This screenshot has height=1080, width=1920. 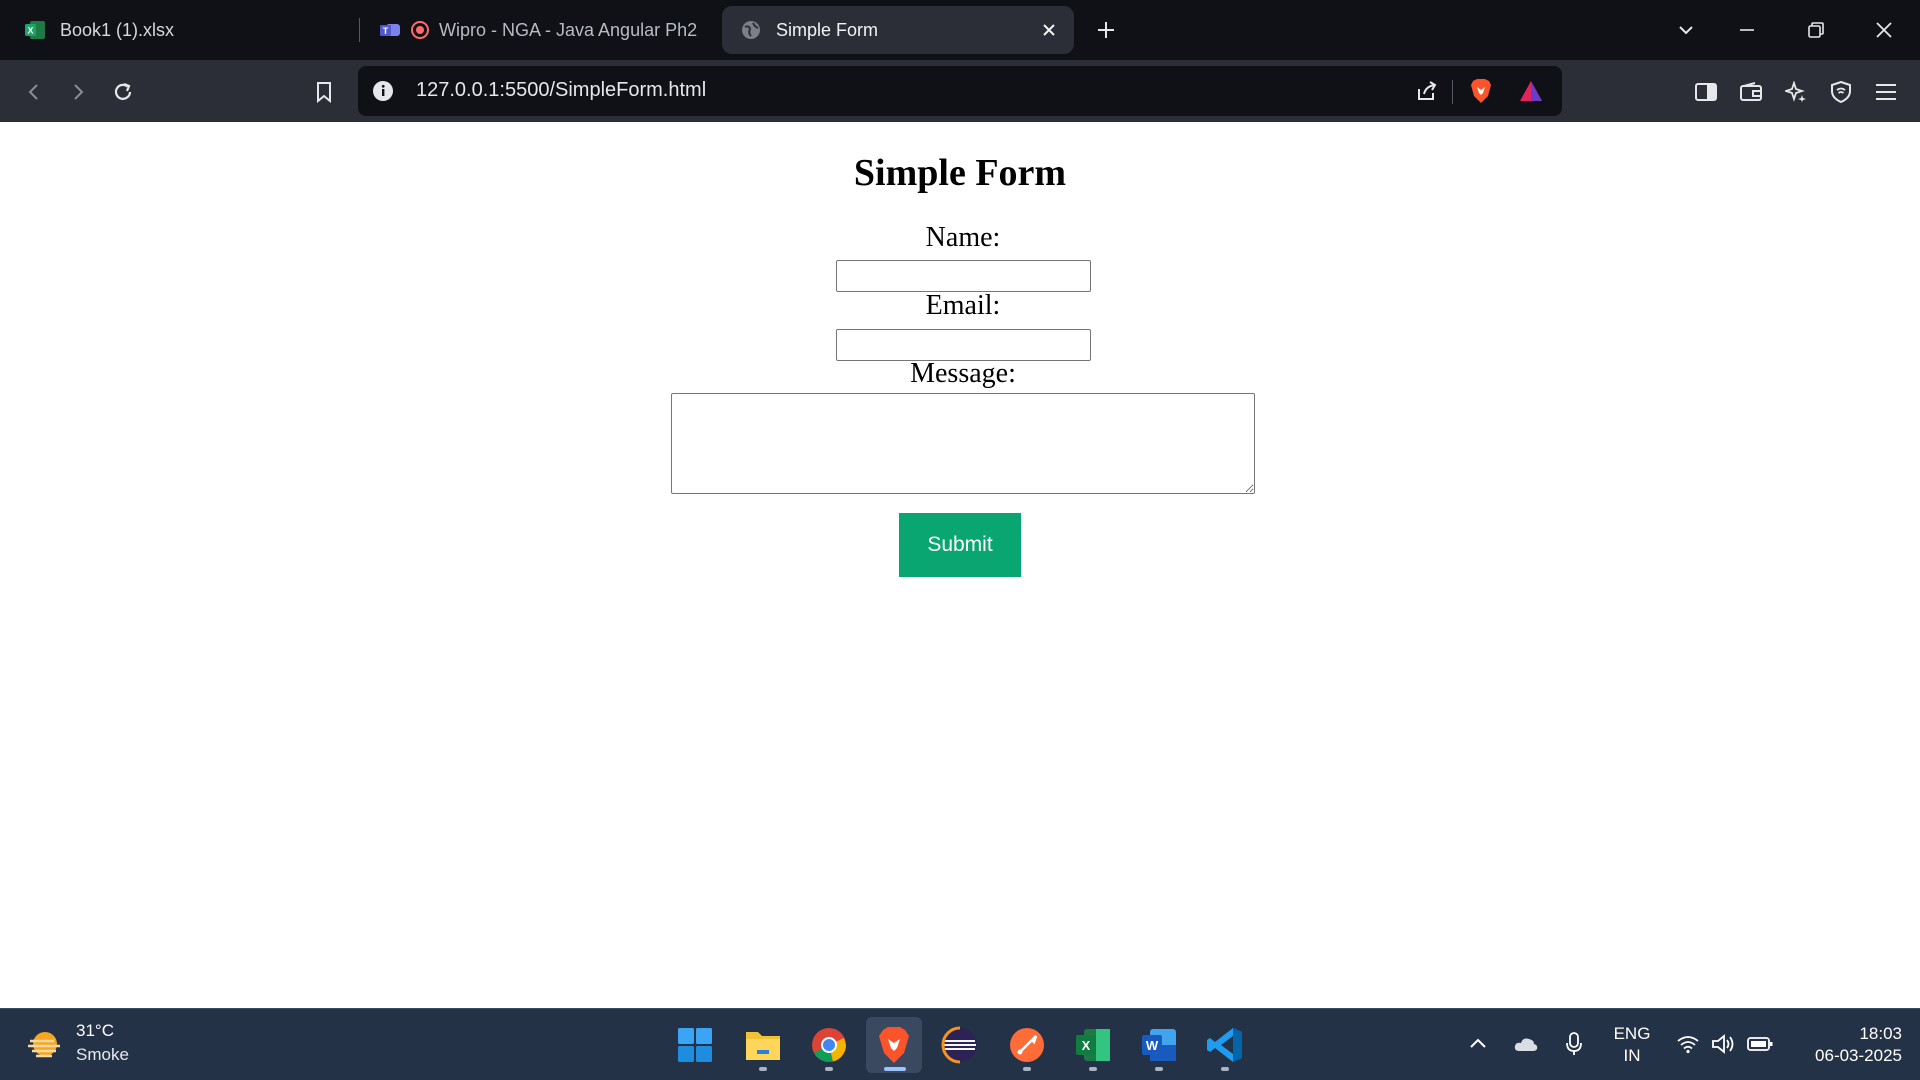 What do you see at coordinates (1574, 1044) in the screenshot?
I see `microphone-icon` at bounding box center [1574, 1044].